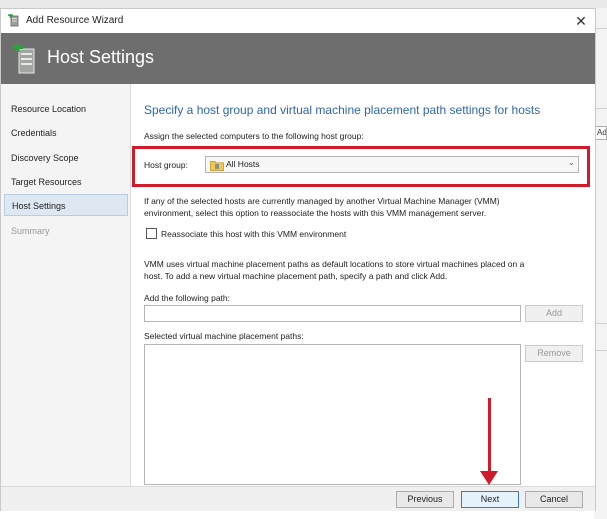 The image size is (607, 519). Describe the element at coordinates (425, 499) in the screenshot. I see `previous-button: Previous` at that location.